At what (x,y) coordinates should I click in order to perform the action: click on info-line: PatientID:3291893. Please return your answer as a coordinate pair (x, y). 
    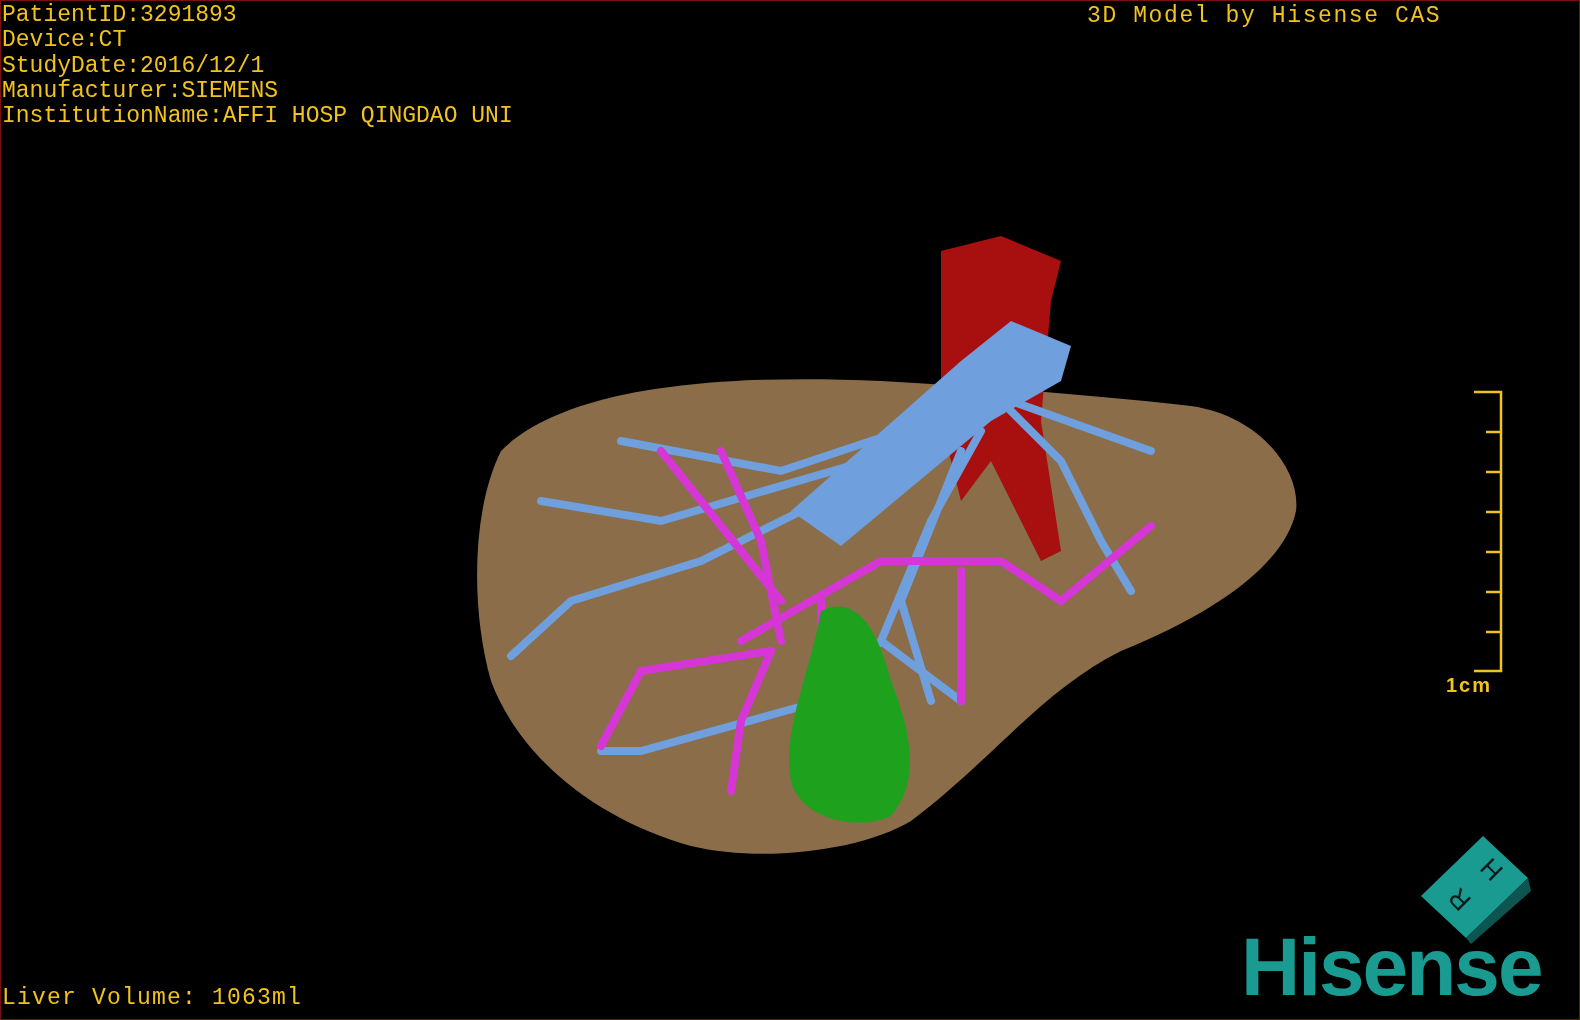
    Looking at the image, I should click on (119, 15).